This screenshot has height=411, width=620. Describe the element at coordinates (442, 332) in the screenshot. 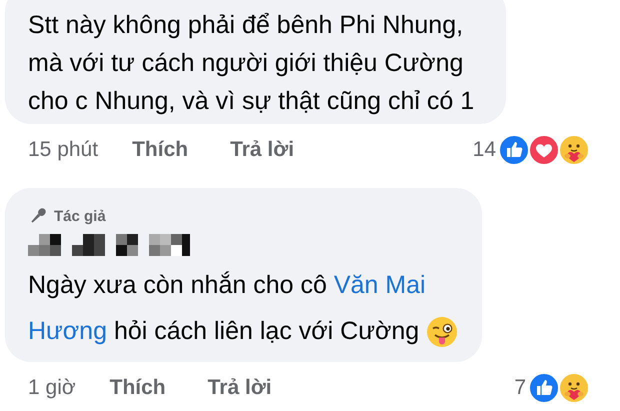

I see `winking-tongue-emoji-icon` at that location.